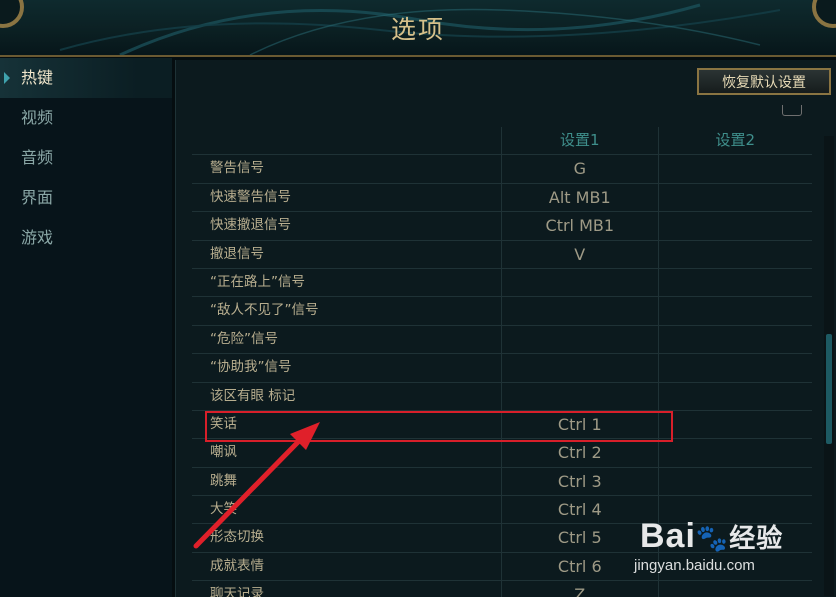 Image resolution: width=836 pixels, height=597 pixels. I want to click on restore-defaults-button: 恢复默认设置, so click(764, 81).